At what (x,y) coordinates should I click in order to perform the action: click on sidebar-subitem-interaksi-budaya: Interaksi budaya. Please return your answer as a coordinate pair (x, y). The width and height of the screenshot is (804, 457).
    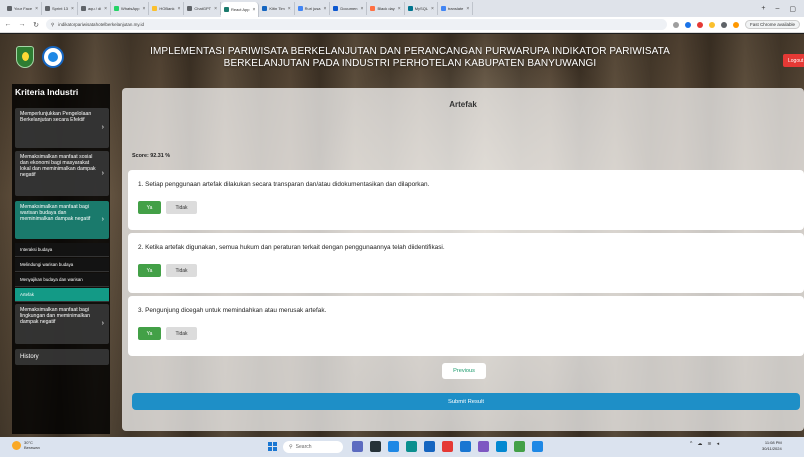
    Looking at the image, I should click on (62, 250).